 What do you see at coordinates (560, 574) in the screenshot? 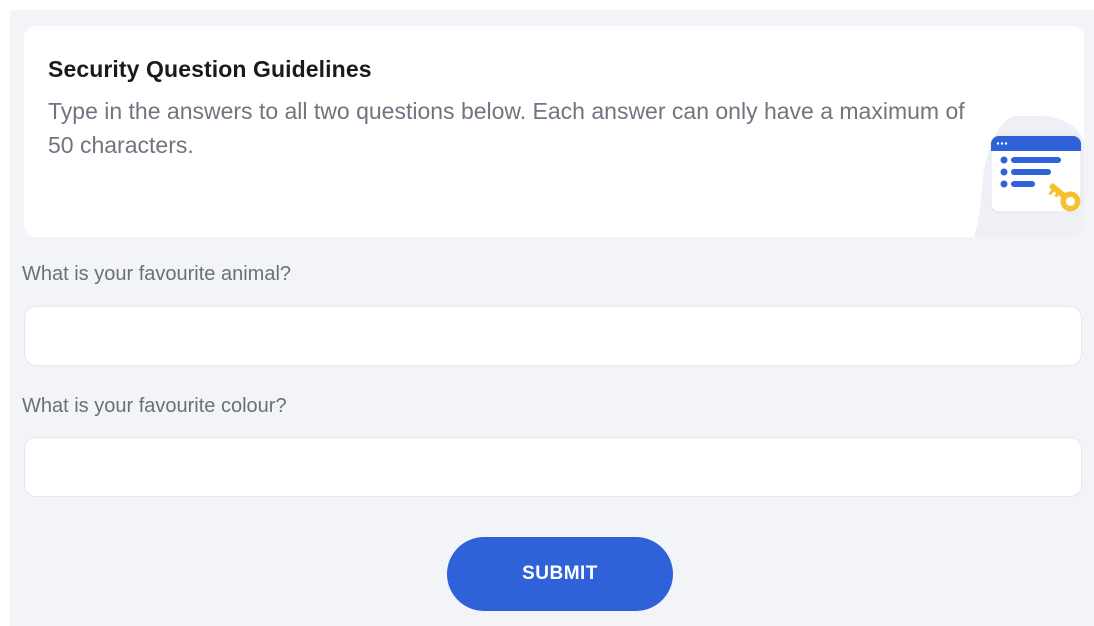
I see `submit-button: SUBMIT` at bounding box center [560, 574].